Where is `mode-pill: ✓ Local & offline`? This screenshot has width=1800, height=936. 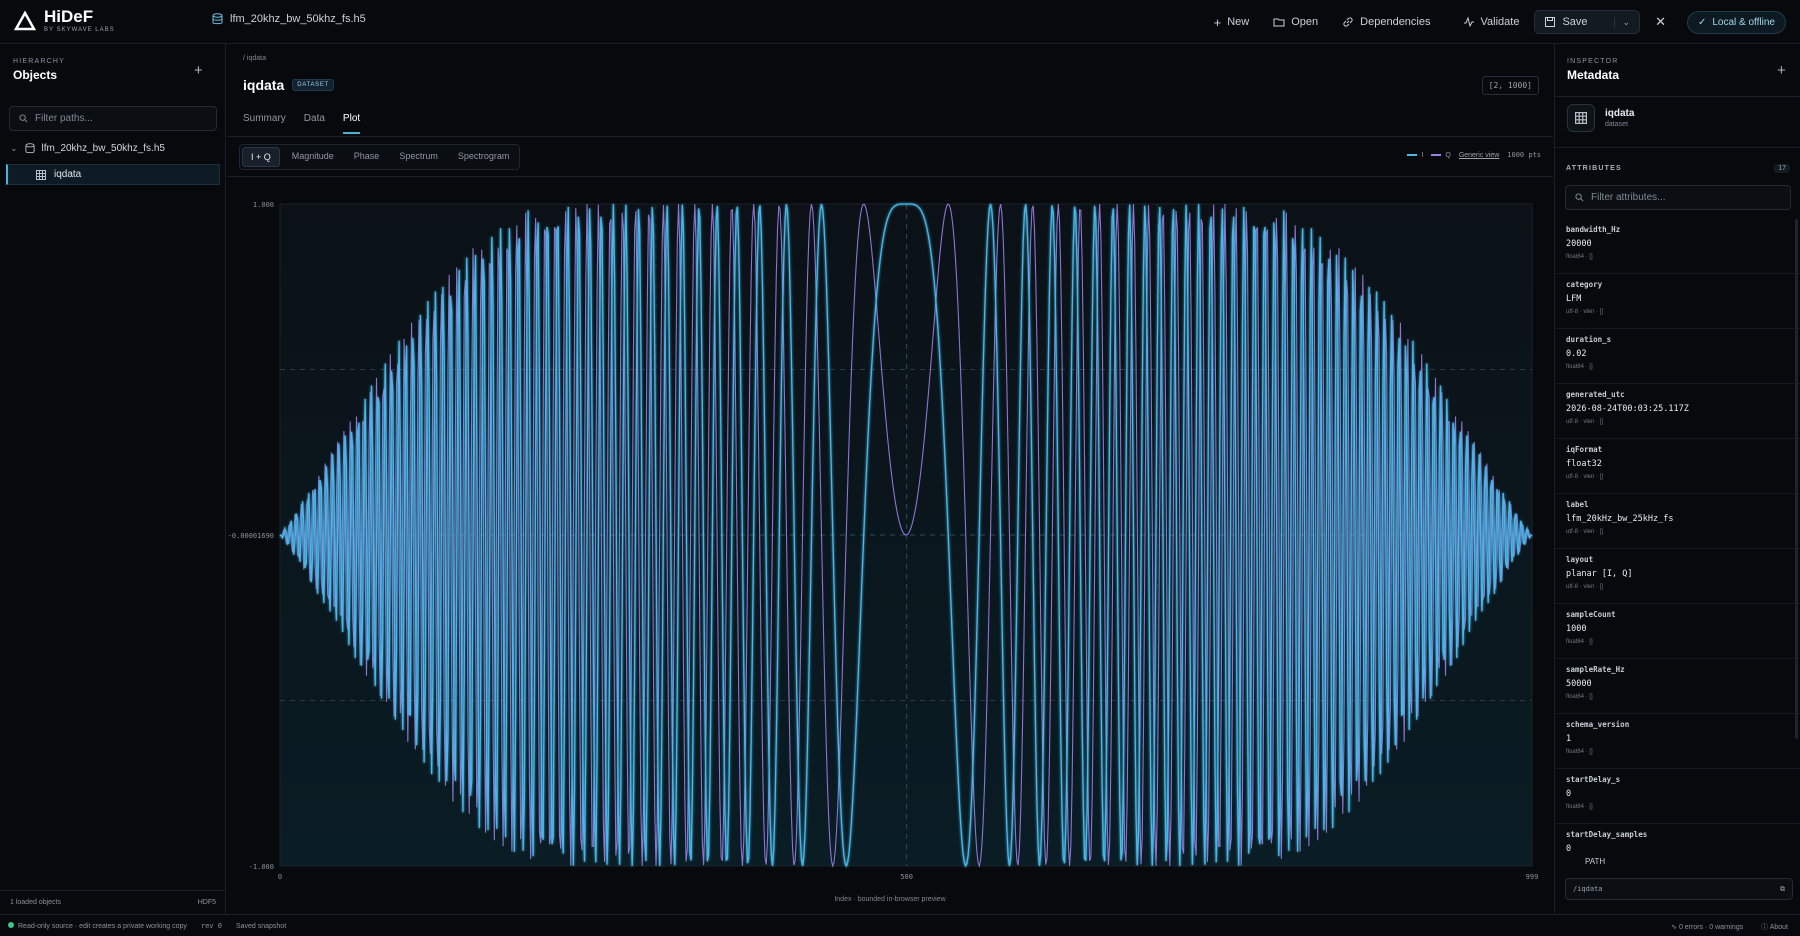
mode-pill: ✓ Local & offline is located at coordinates (1736, 22).